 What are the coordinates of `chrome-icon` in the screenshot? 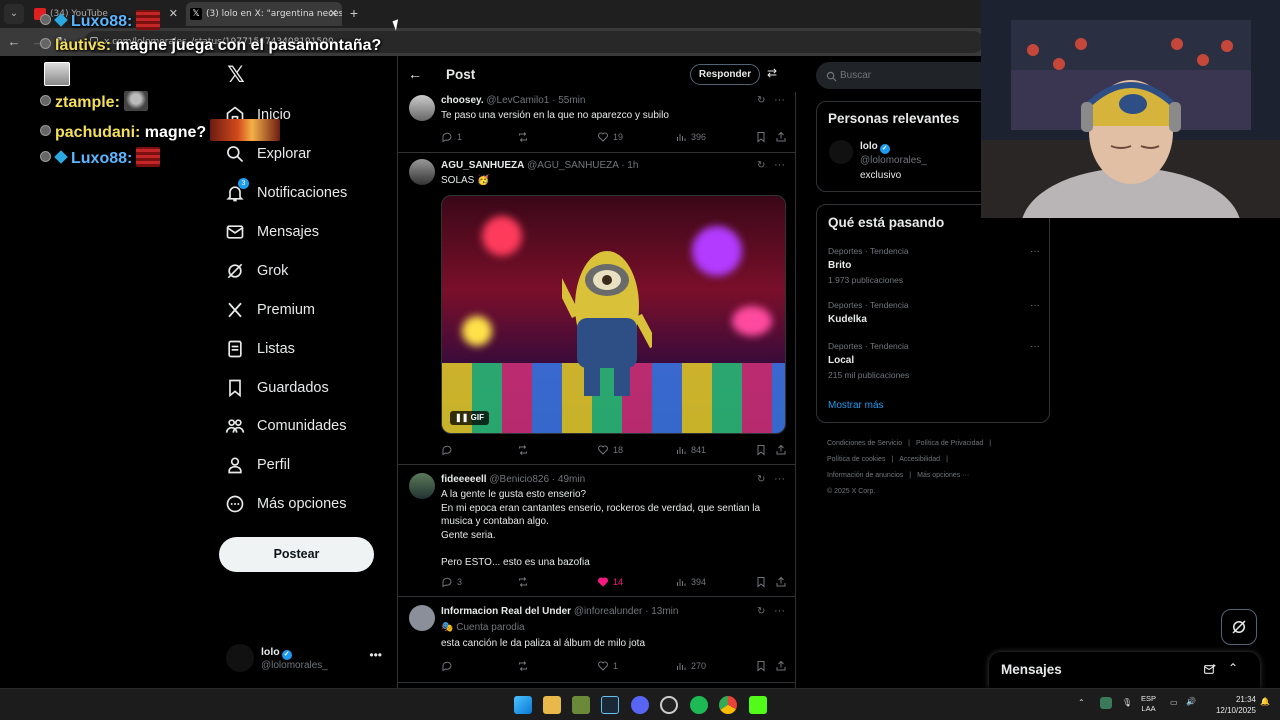 It's located at (728, 705).